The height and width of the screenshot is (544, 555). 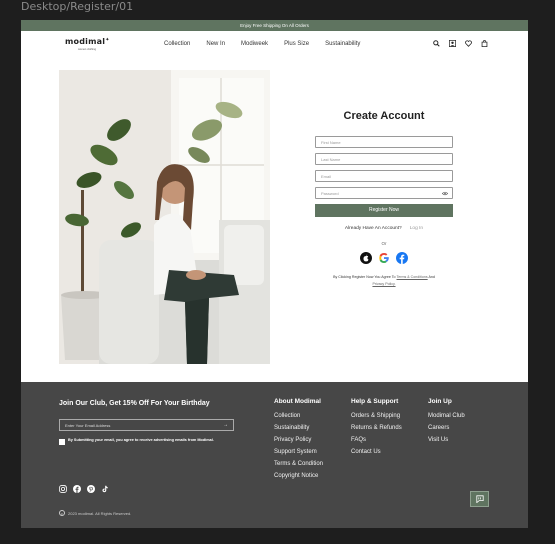 I want to click on heart-icon, so click(x=468, y=43).